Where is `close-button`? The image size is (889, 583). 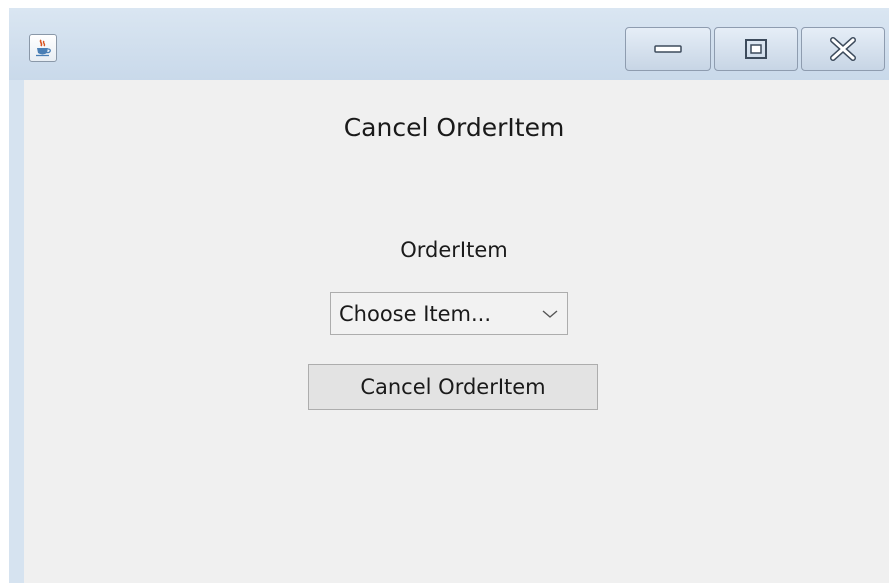
close-button is located at coordinates (843, 49).